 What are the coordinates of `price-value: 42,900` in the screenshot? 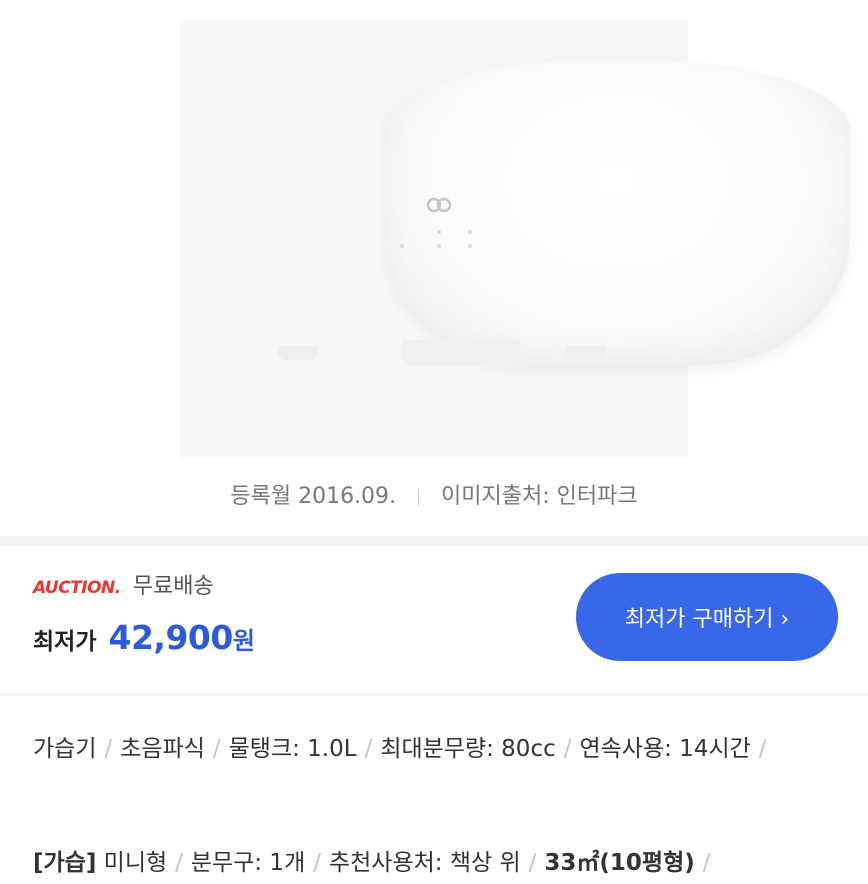 It's located at (170, 637).